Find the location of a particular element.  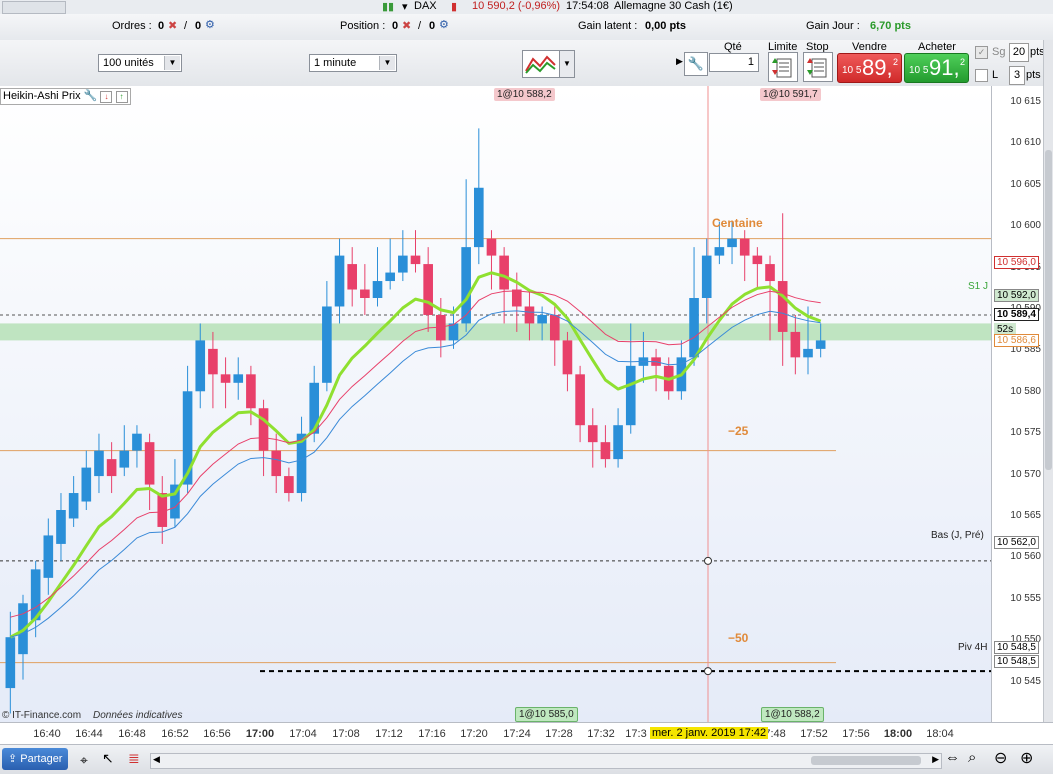

price-tick-label: 10 615 is located at coordinates (1025, 101).